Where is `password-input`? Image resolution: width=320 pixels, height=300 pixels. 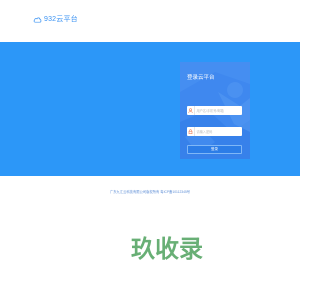 password-input is located at coordinates (218, 131).